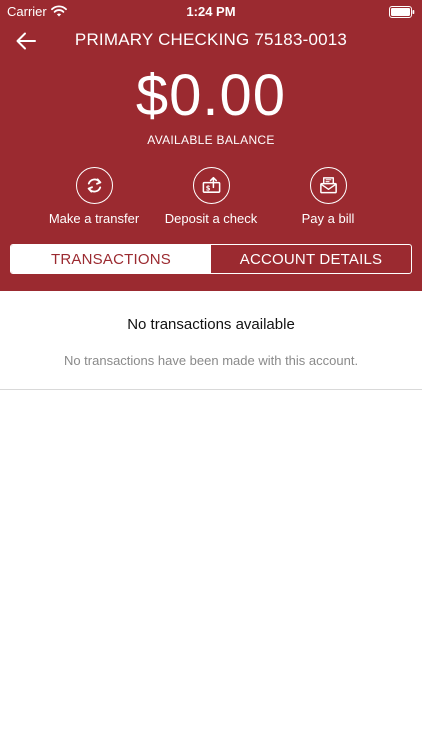  I want to click on pay-bill-button: Pay a bill, so click(328, 196).